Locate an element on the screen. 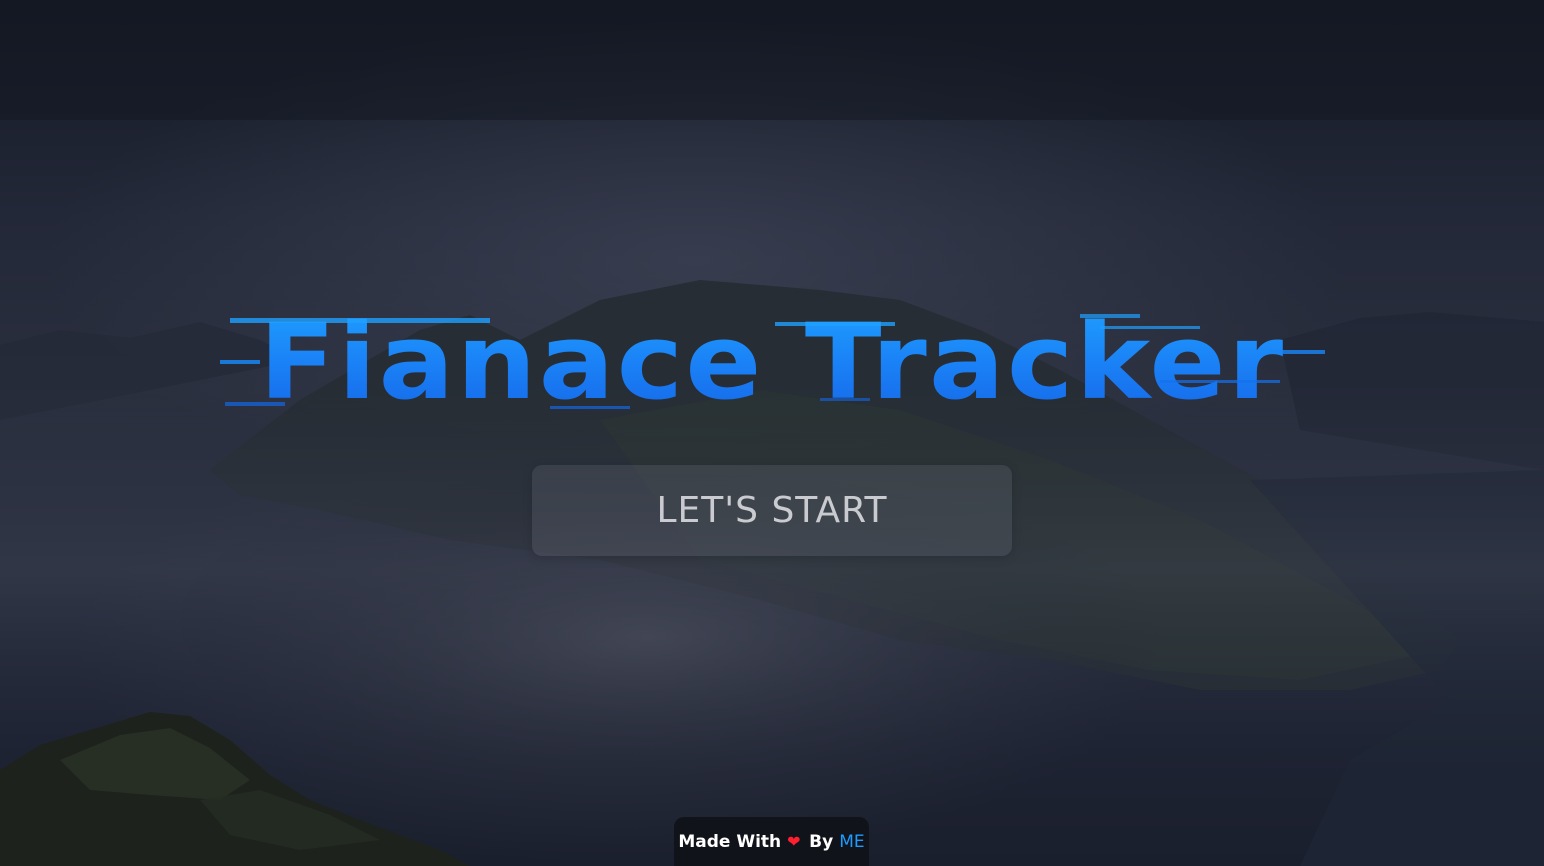  app-title: Fianace Tracker is located at coordinates (772, 362).